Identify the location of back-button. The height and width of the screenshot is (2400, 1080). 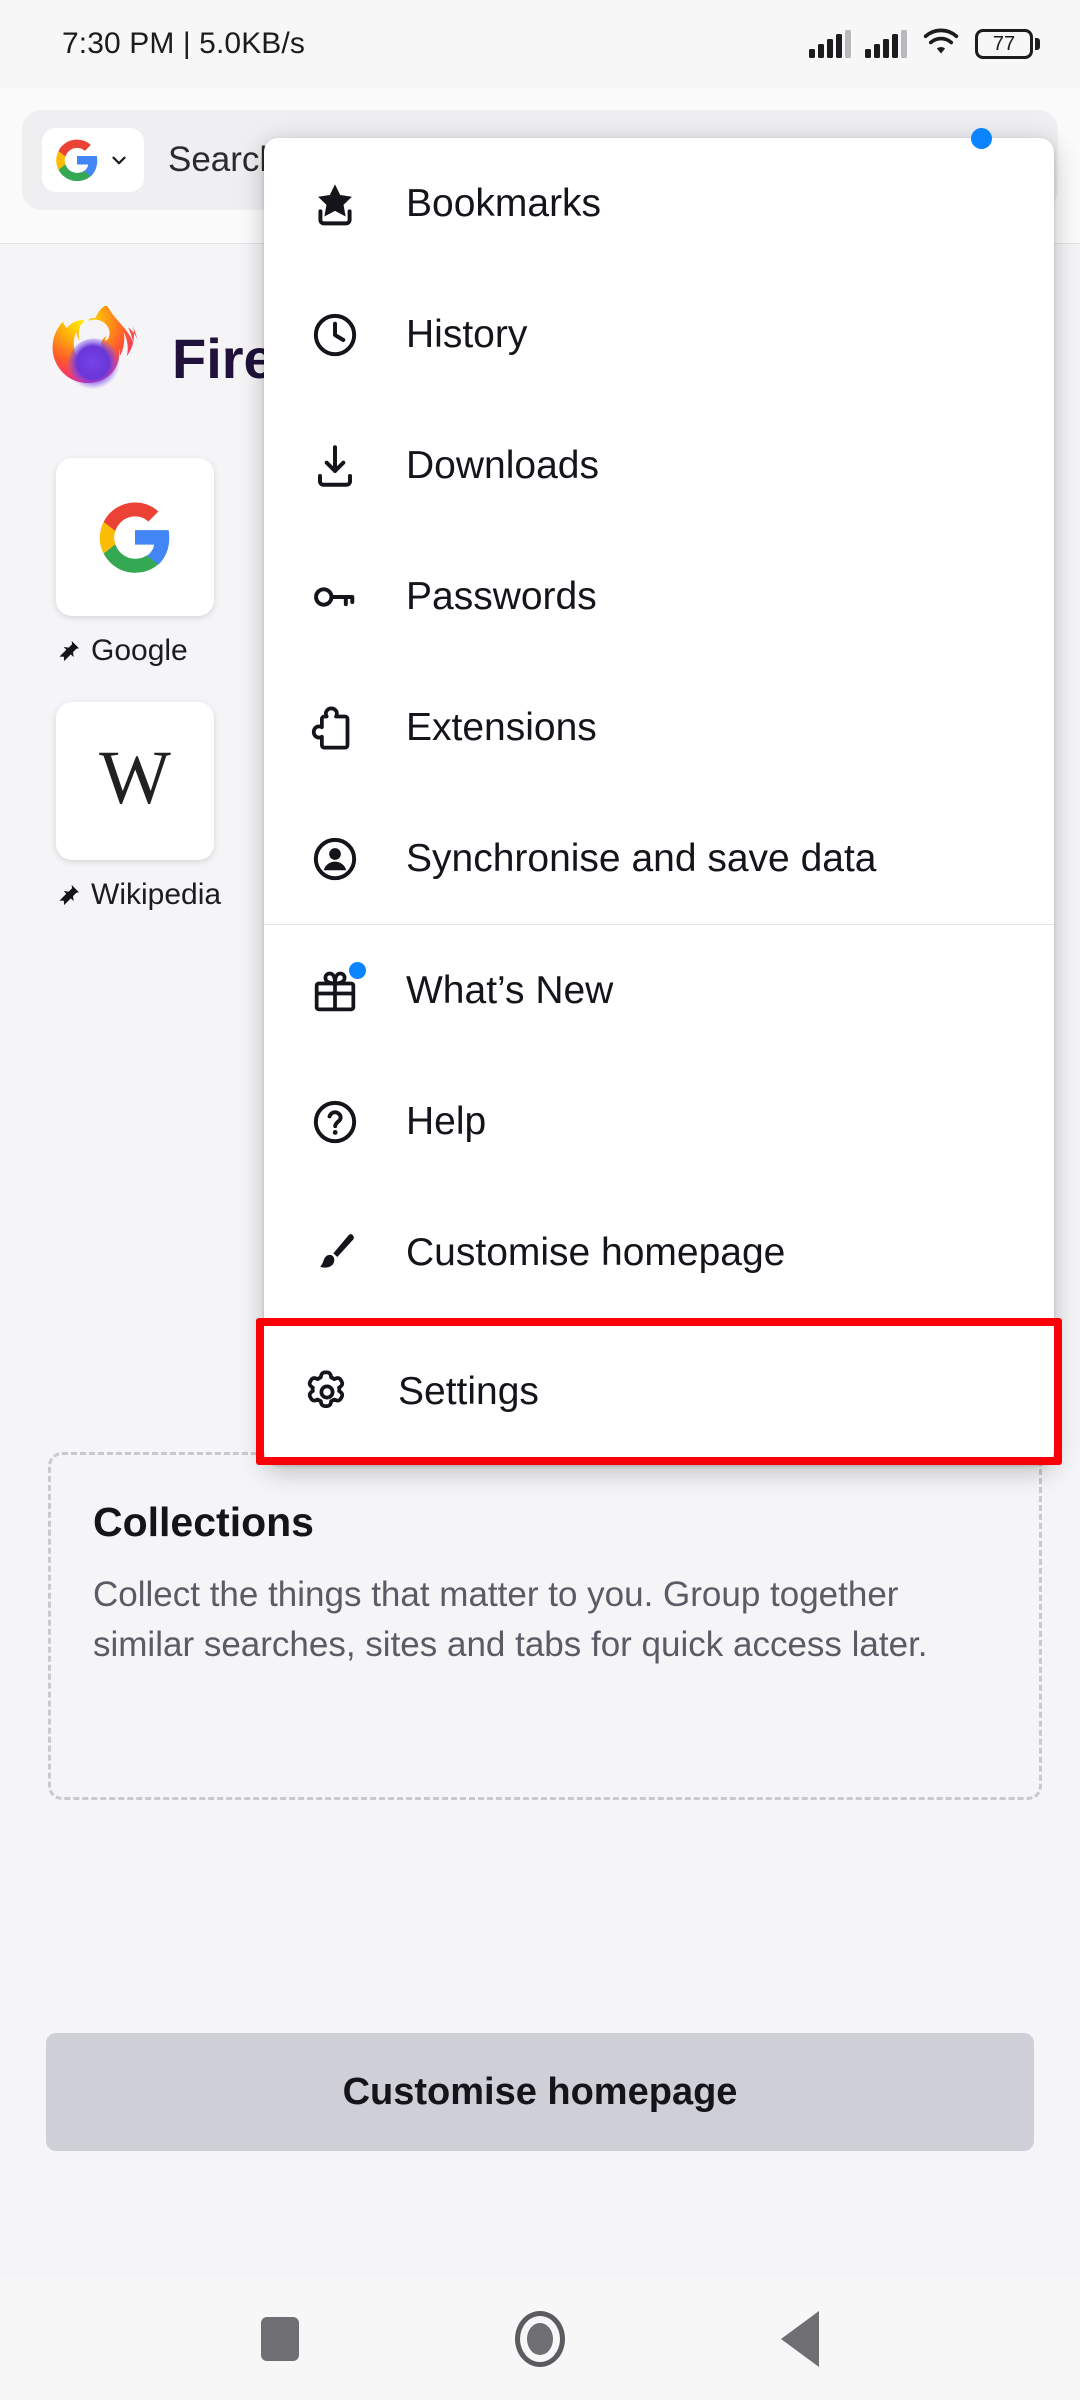
(800, 2339).